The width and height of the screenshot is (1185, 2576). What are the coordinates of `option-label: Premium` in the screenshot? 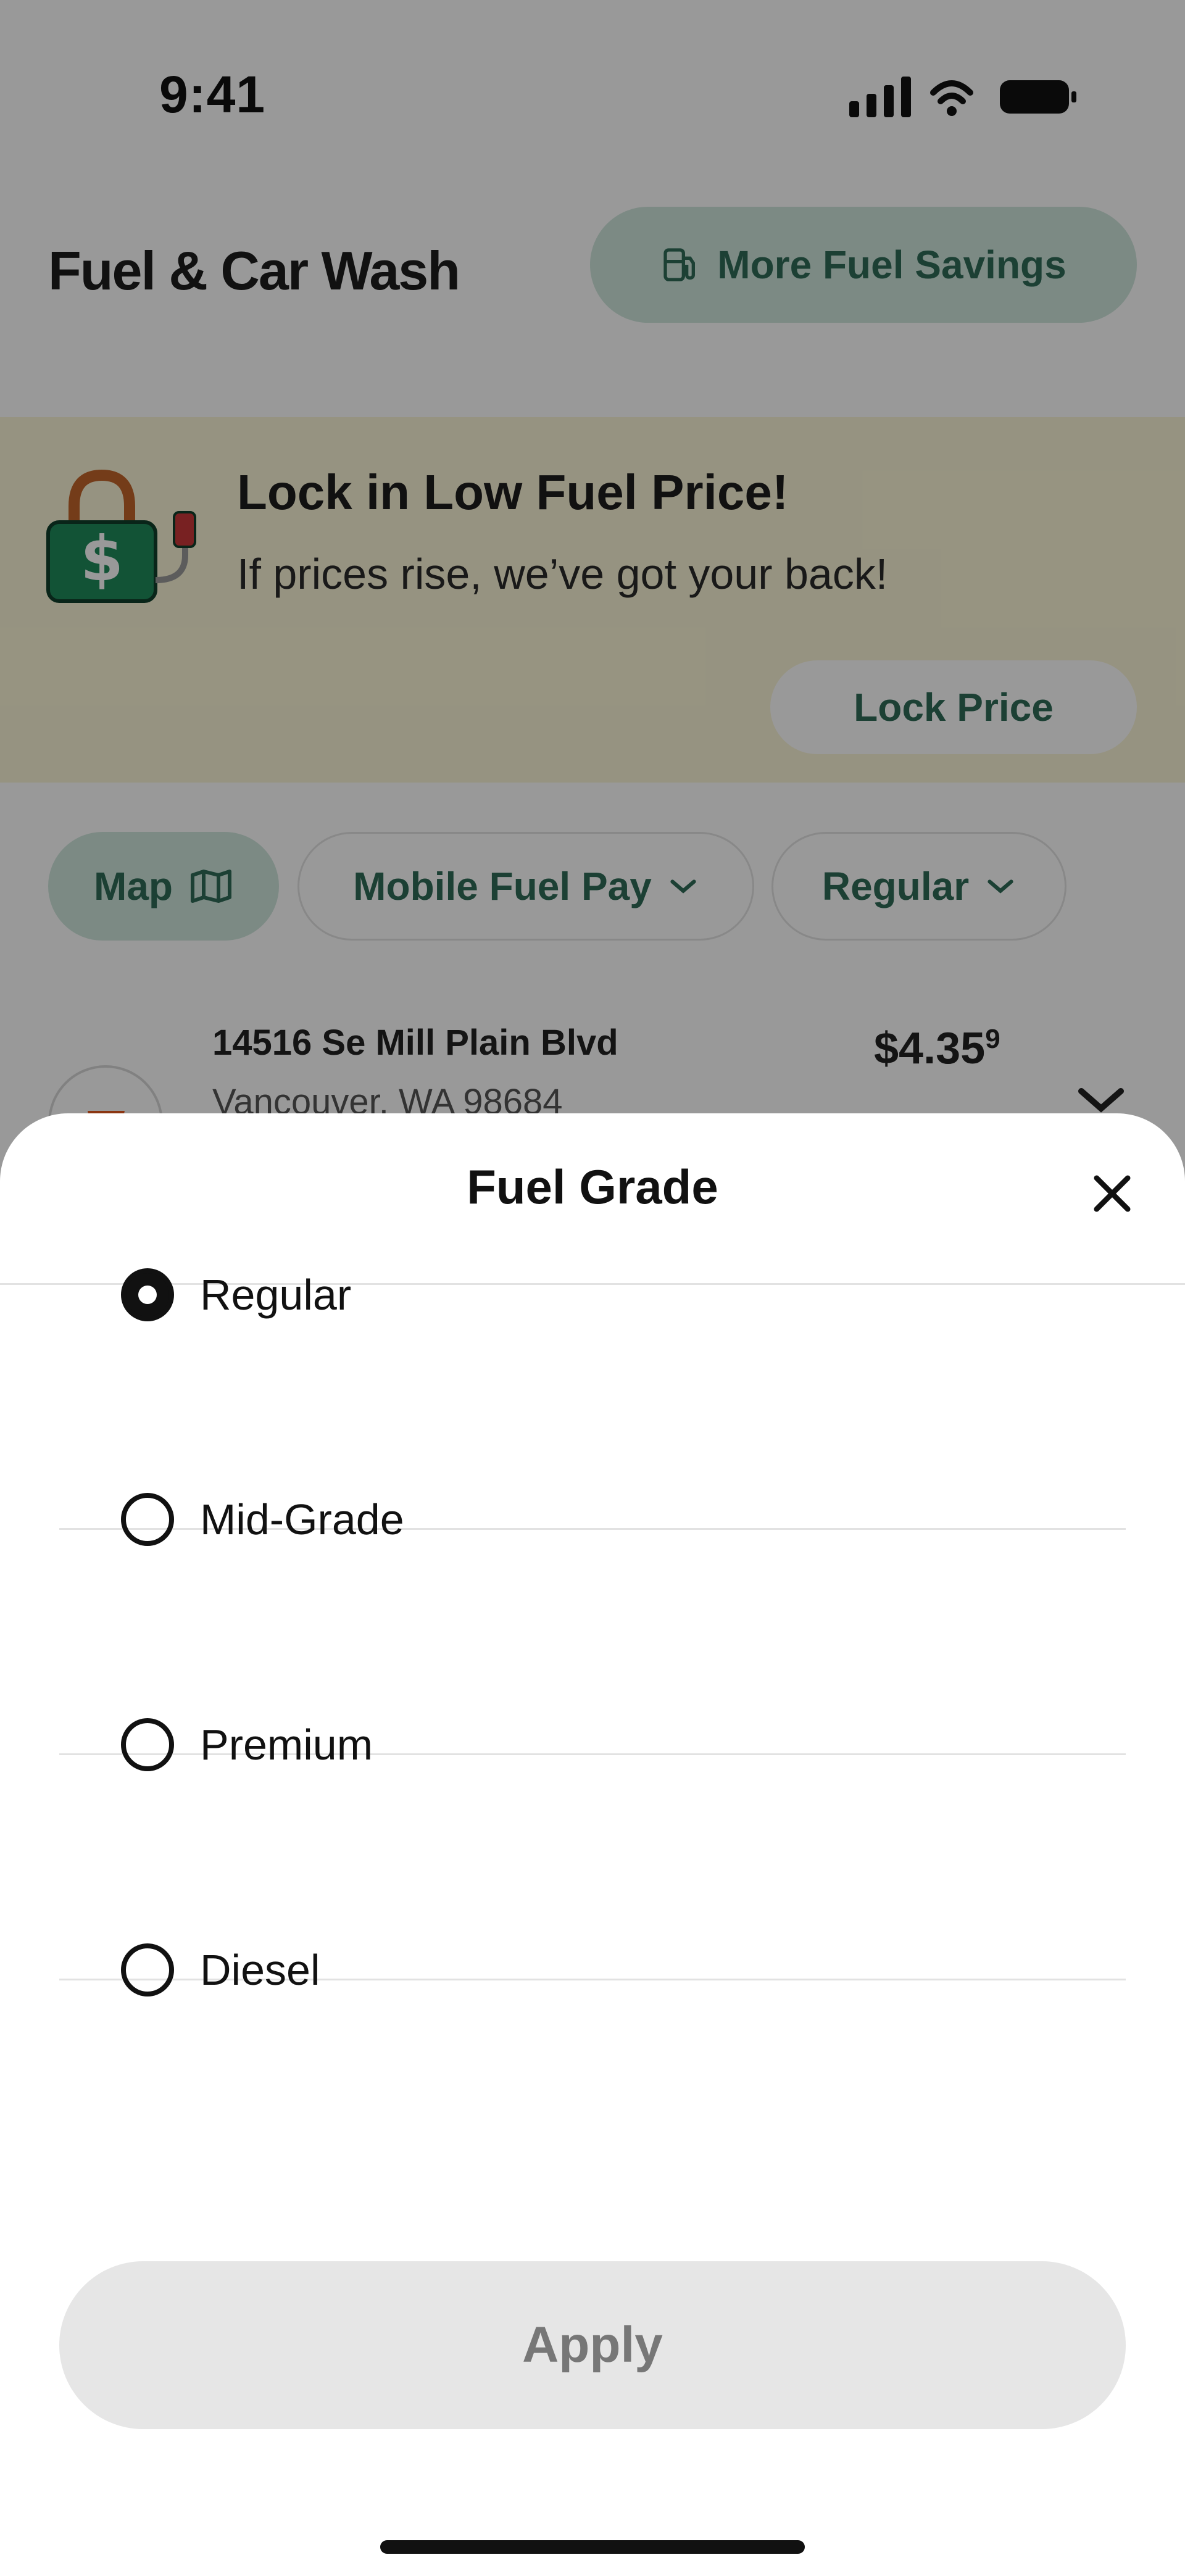 It's located at (286, 1745).